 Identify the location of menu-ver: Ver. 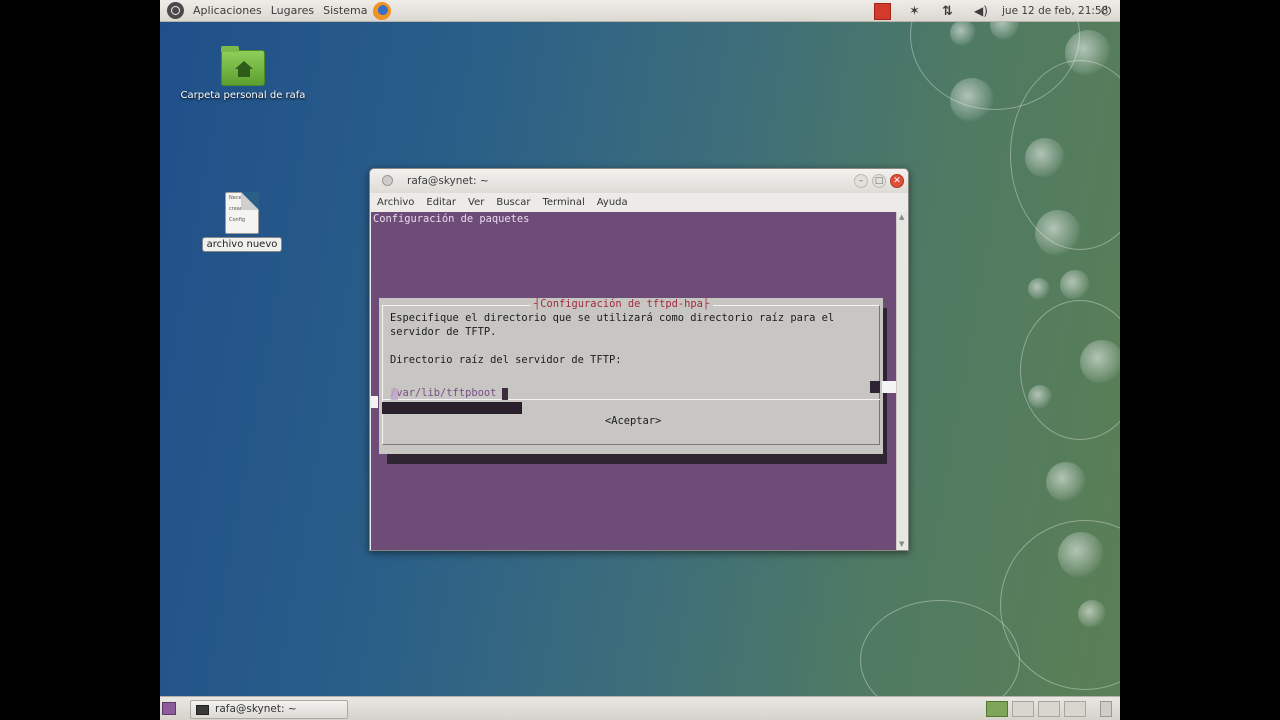
(476, 202).